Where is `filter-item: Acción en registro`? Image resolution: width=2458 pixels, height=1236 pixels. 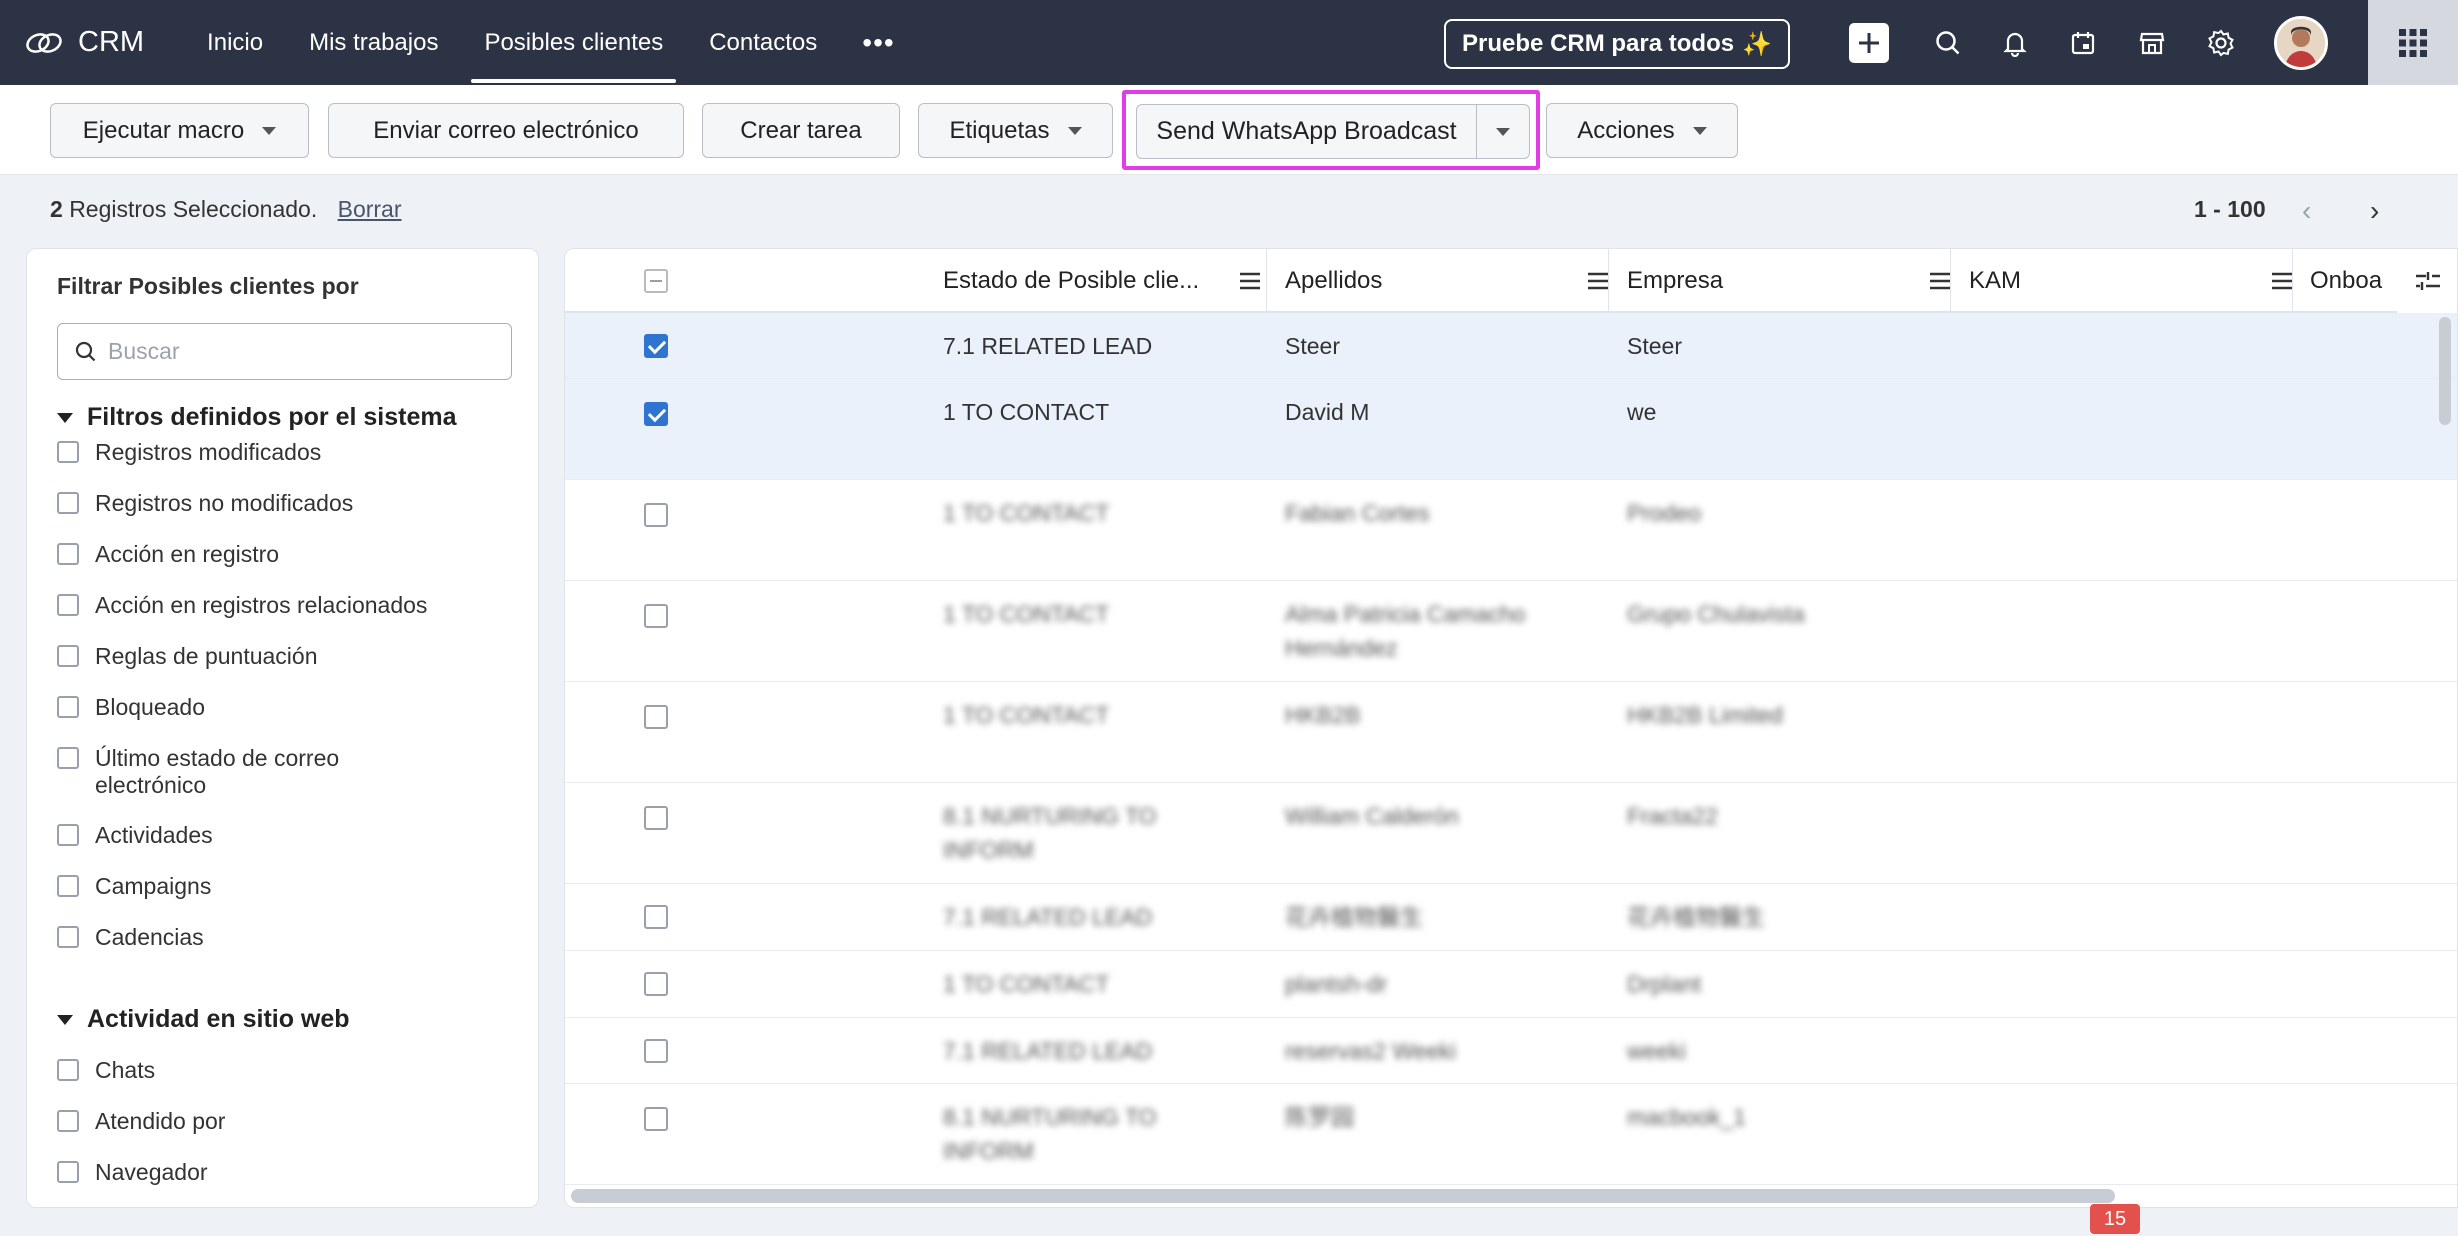
filter-item: Acción en registro is located at coordinates (168, 554).